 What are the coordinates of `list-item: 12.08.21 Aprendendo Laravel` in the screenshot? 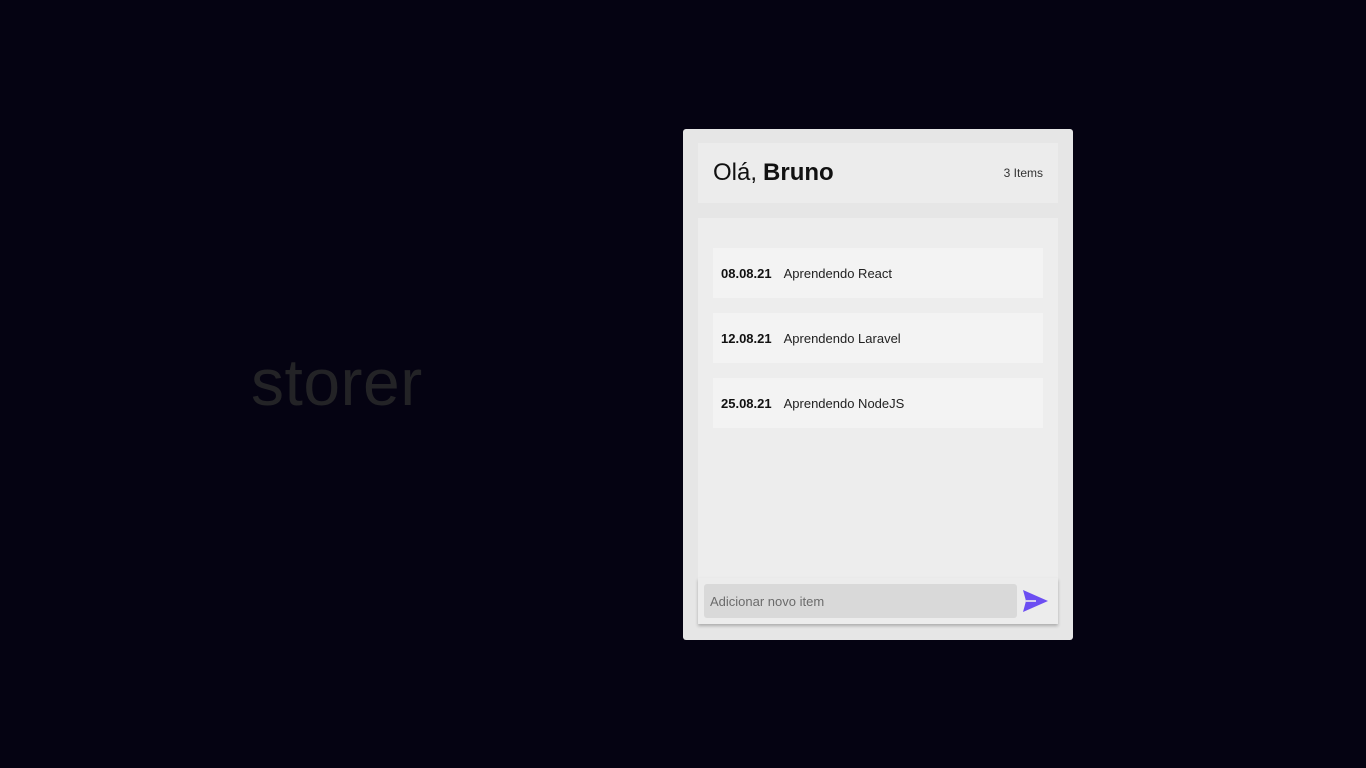 It's located at (878, 338).